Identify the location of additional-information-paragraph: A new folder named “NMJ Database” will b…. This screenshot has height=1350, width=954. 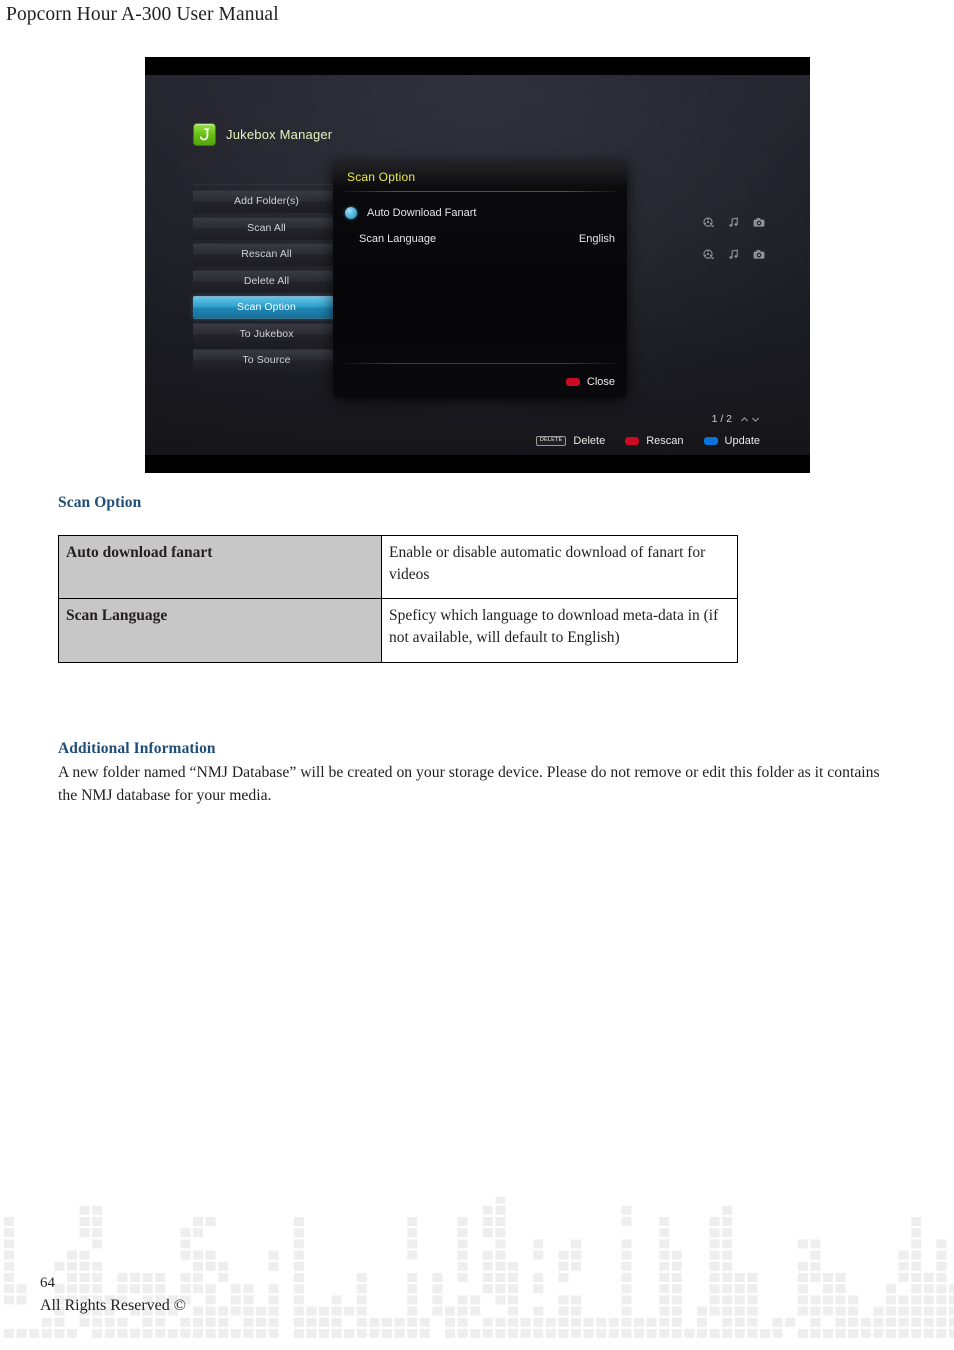
(469, 784).